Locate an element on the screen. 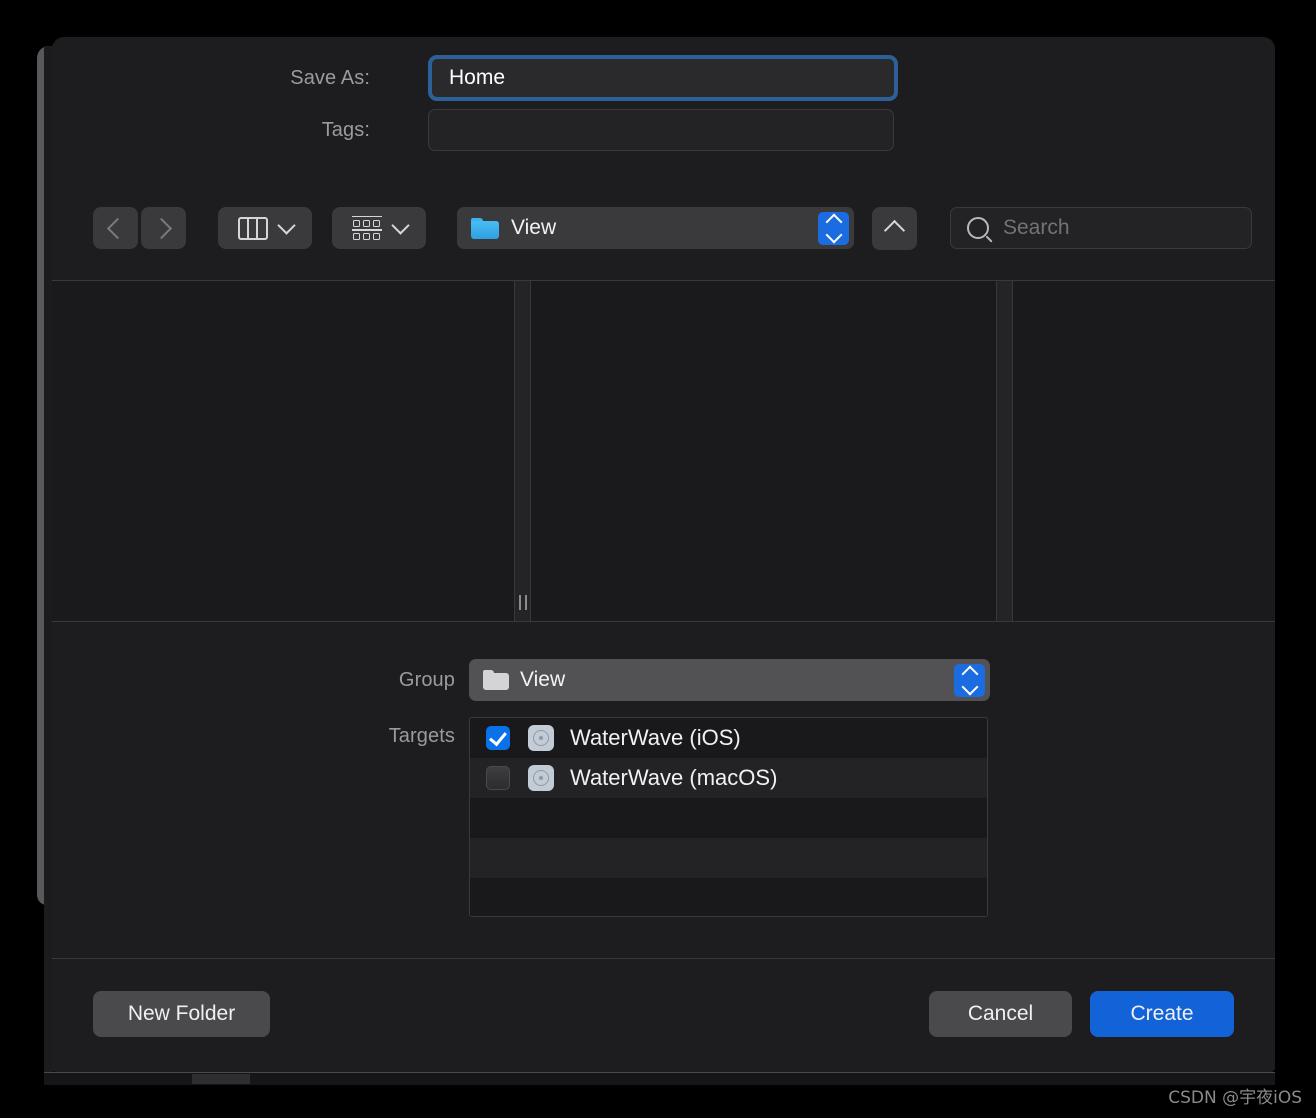 Image resolution: width=1316 pixels, height=1118 pixels. targets-label: Targets is located at coordinates (421, 736).